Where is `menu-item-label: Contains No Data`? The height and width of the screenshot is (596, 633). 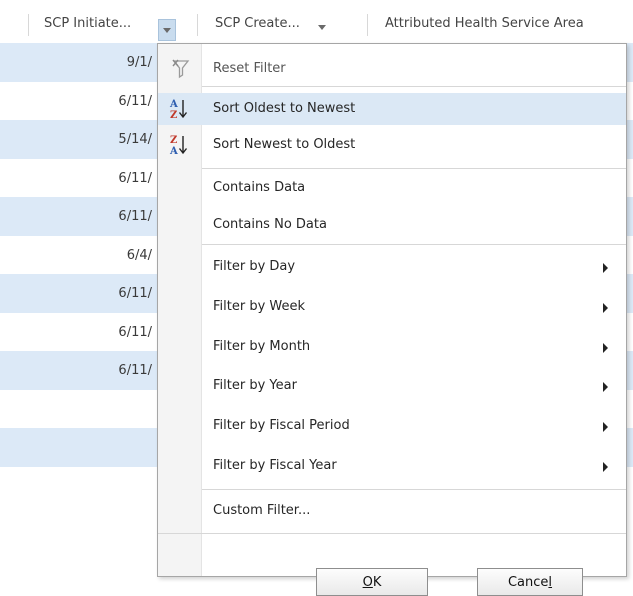 menu-item-label: Contains No Data is located at coordinates (270, 224).